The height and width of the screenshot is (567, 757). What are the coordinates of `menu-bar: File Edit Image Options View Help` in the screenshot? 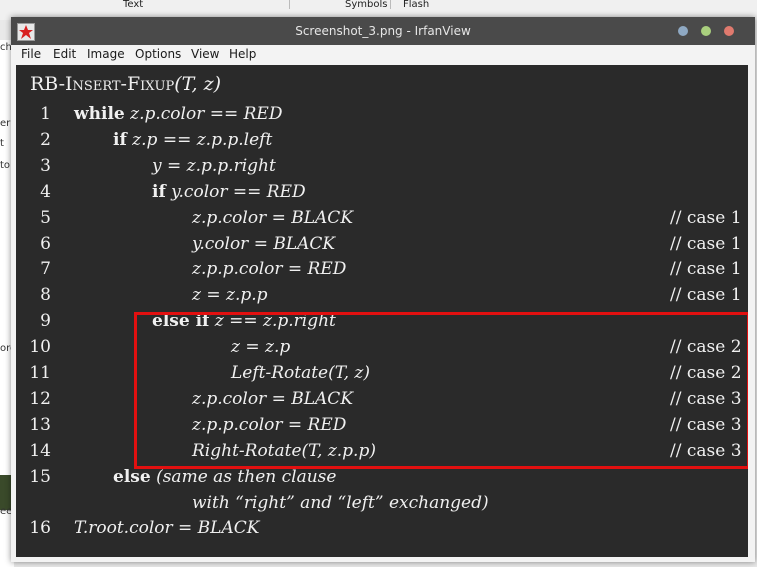 It's located at (383, 55).